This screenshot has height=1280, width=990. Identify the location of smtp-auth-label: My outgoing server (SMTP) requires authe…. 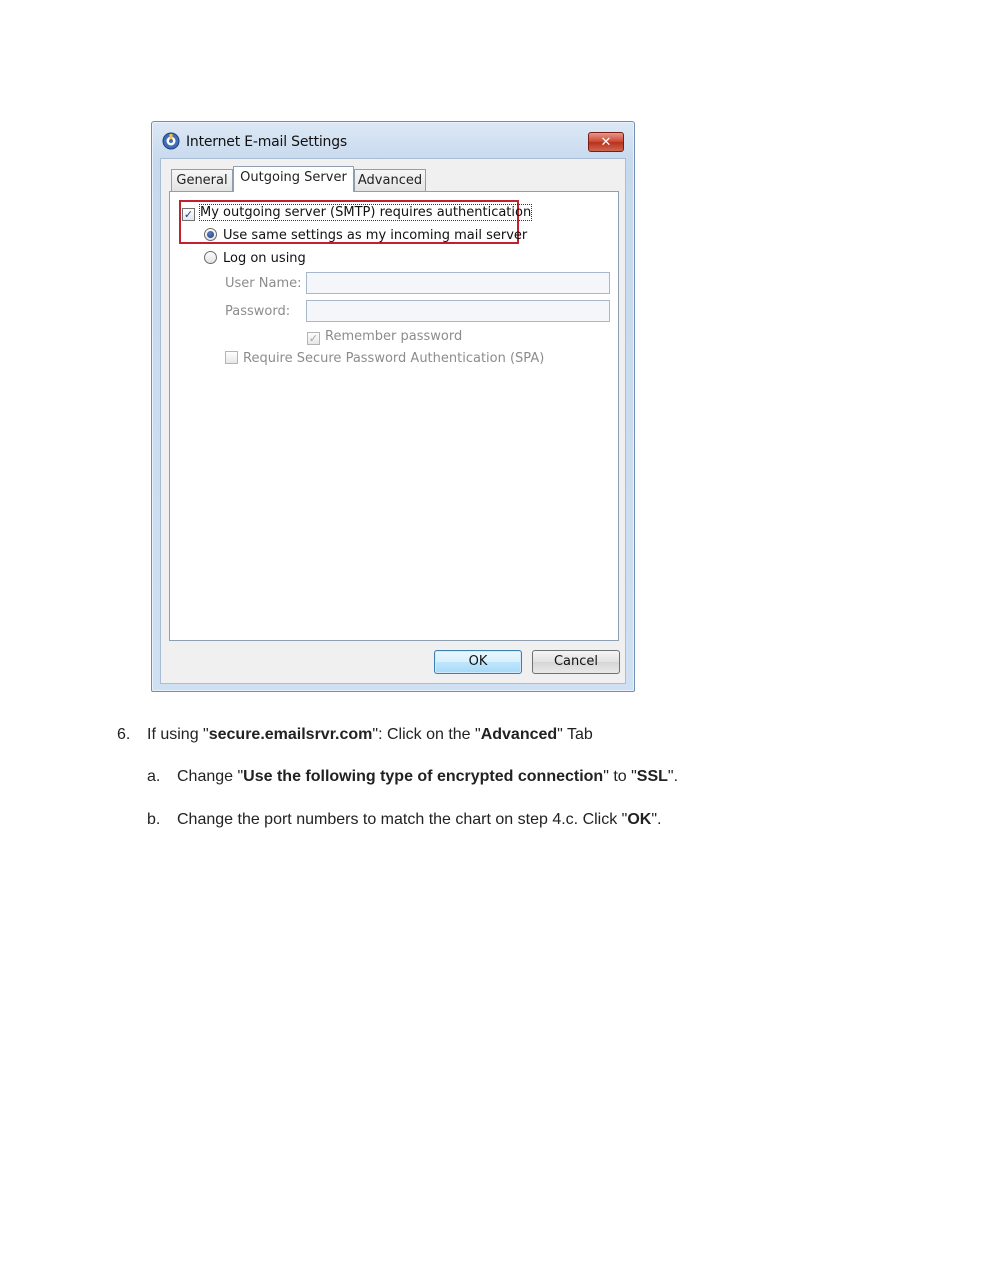
(365, 212).